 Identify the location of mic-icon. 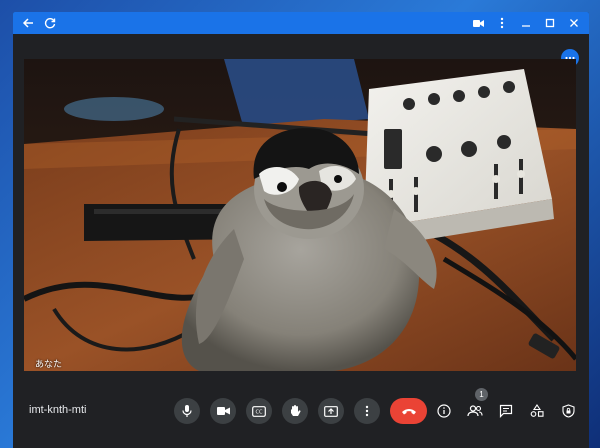
(187, 411).